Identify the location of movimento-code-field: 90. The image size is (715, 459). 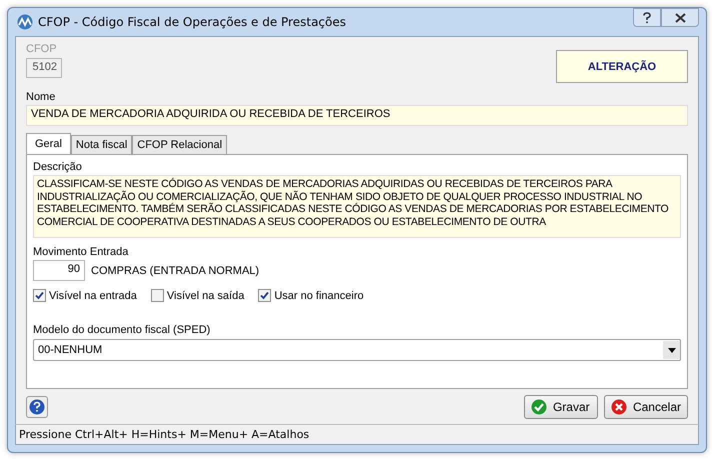
(59, 270).